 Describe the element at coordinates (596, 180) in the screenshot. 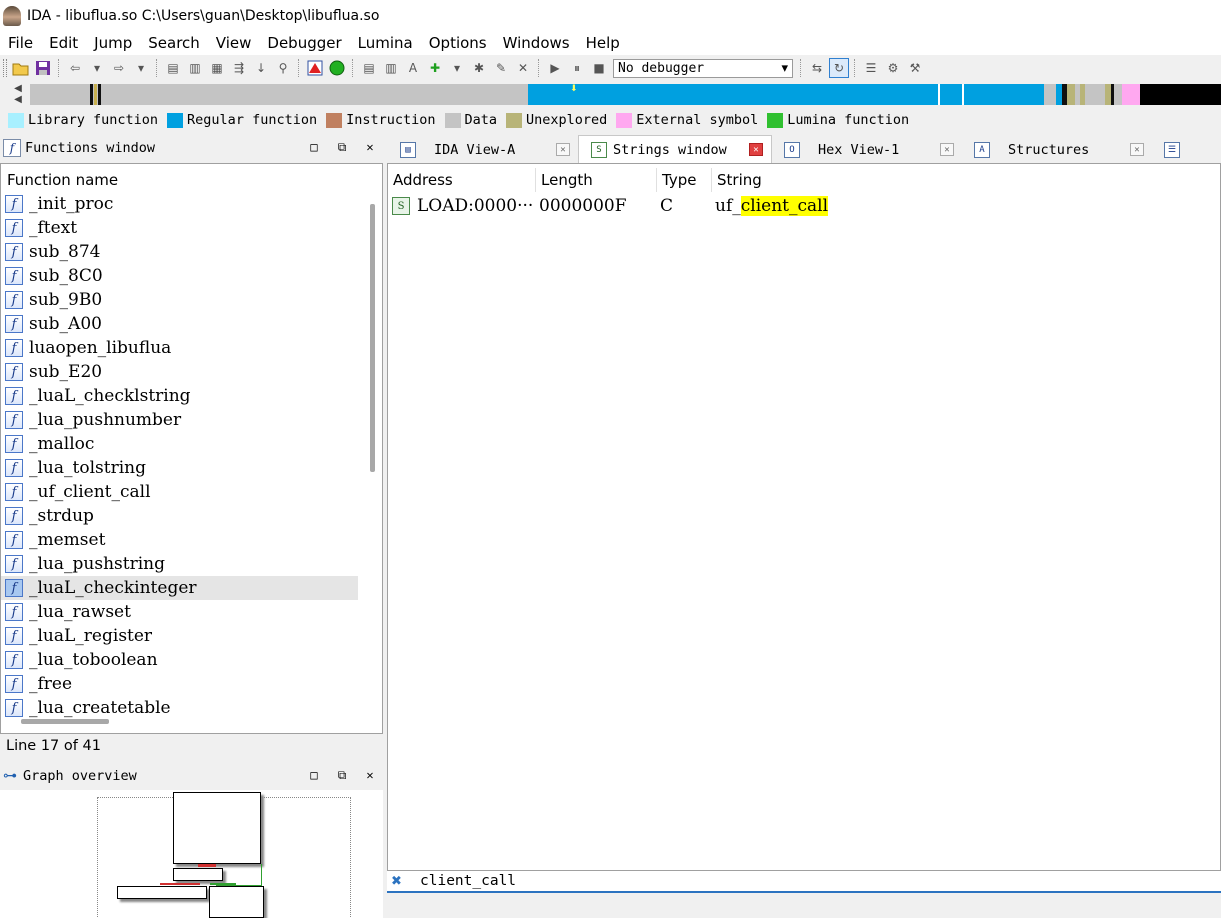

I see `column-header-length: Length` at that location.